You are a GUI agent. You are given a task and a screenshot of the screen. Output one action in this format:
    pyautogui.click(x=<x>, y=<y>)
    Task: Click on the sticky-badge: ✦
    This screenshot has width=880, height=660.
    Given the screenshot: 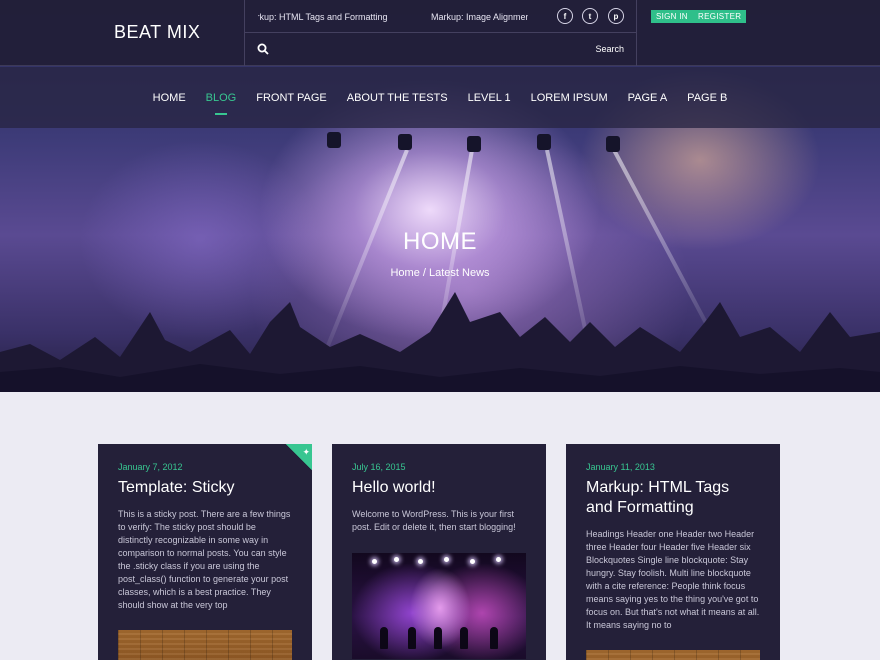 What is the action you would take?
    pyautogui.click(x=299, y=457)
    